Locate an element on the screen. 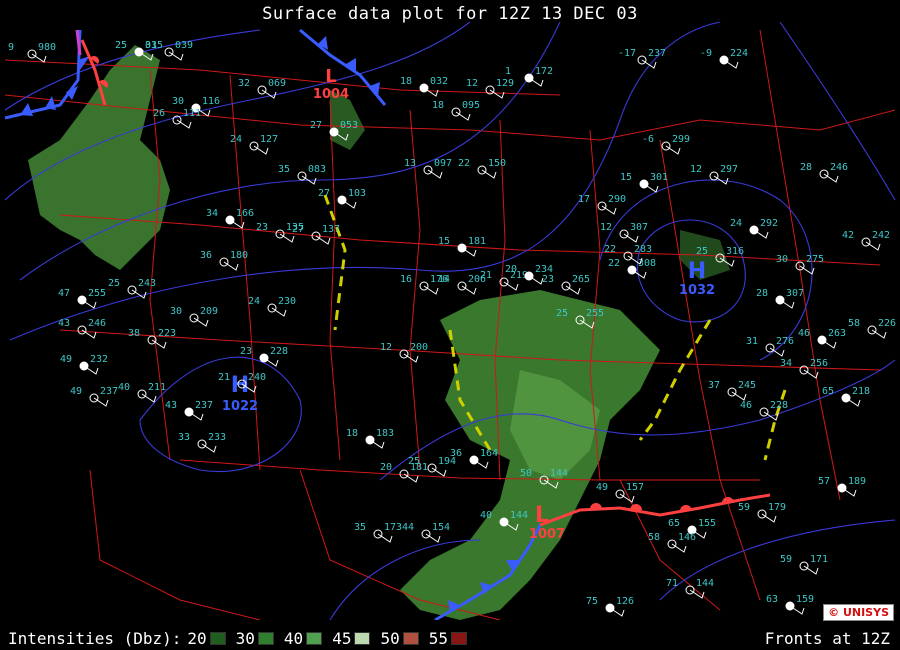  station-plot: 12 129 is located at coordinates (490, 88).